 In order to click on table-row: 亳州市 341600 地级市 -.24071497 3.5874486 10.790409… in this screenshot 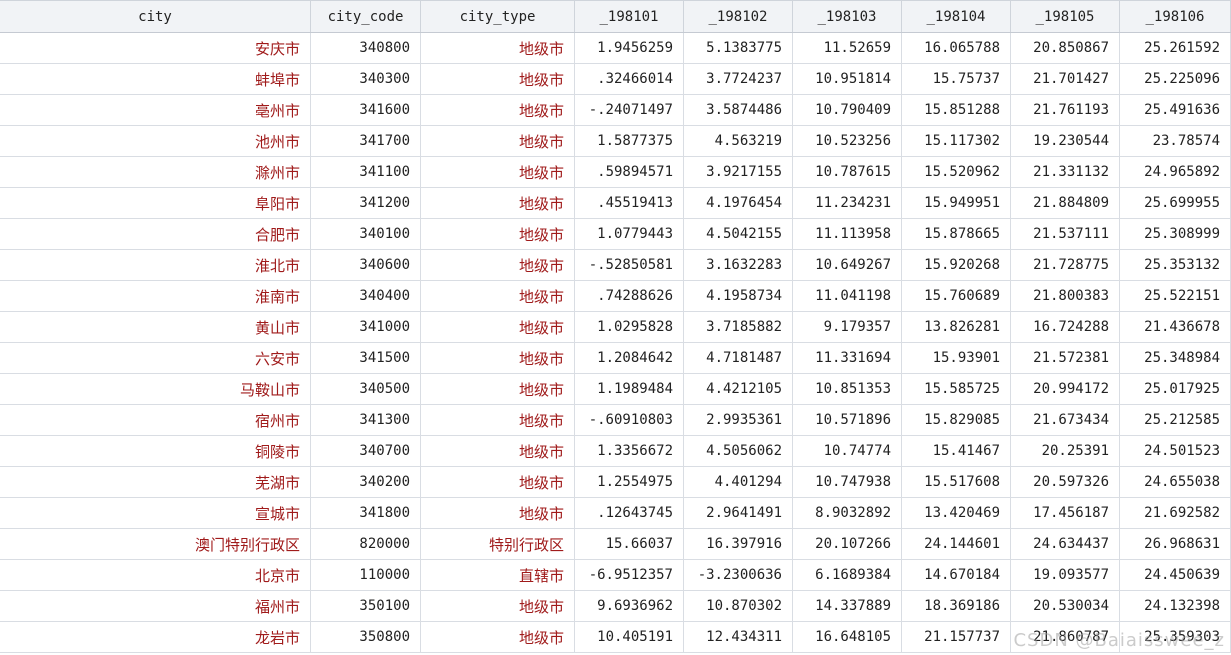, I will do `click(615, 110)`.